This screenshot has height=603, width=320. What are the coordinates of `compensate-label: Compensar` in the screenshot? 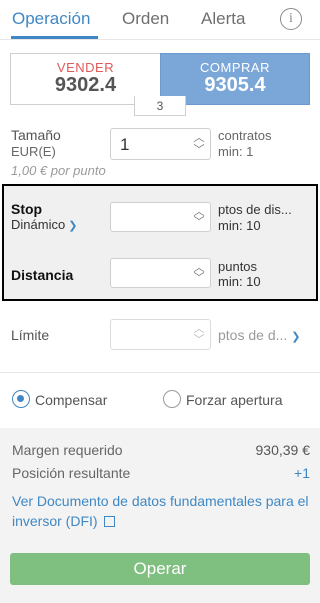 It's located at (71, 400).